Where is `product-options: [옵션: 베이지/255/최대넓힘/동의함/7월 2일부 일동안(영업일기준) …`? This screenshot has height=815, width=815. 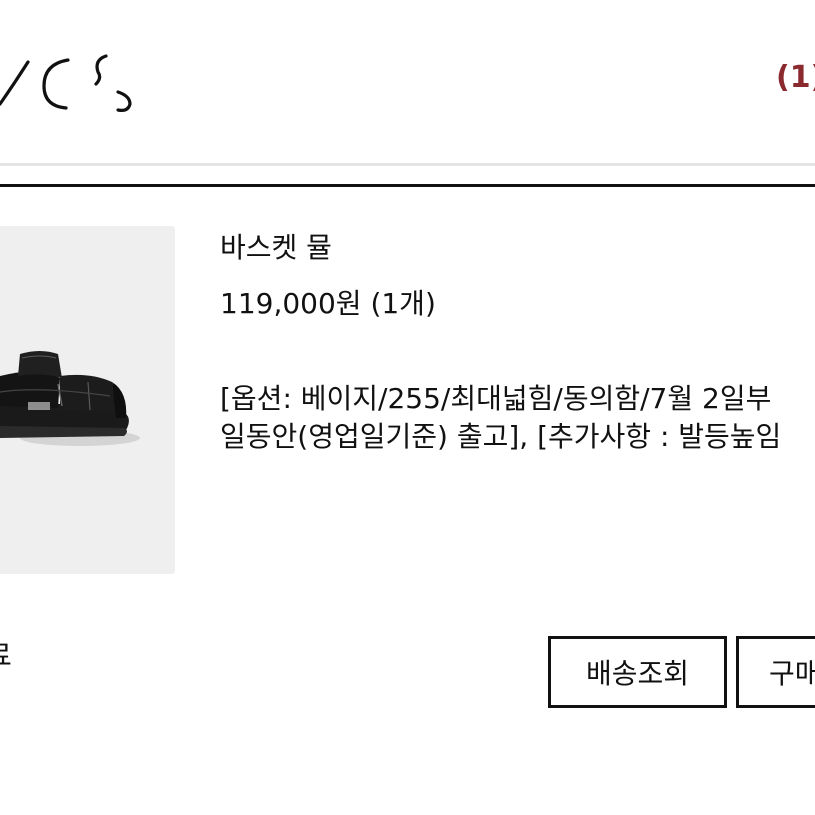
product-options: [옵션: 베이지/255/최대넓힘/동의함/7월 2일부 일동안(영업일기준) … is located at coordinates (517, 418).